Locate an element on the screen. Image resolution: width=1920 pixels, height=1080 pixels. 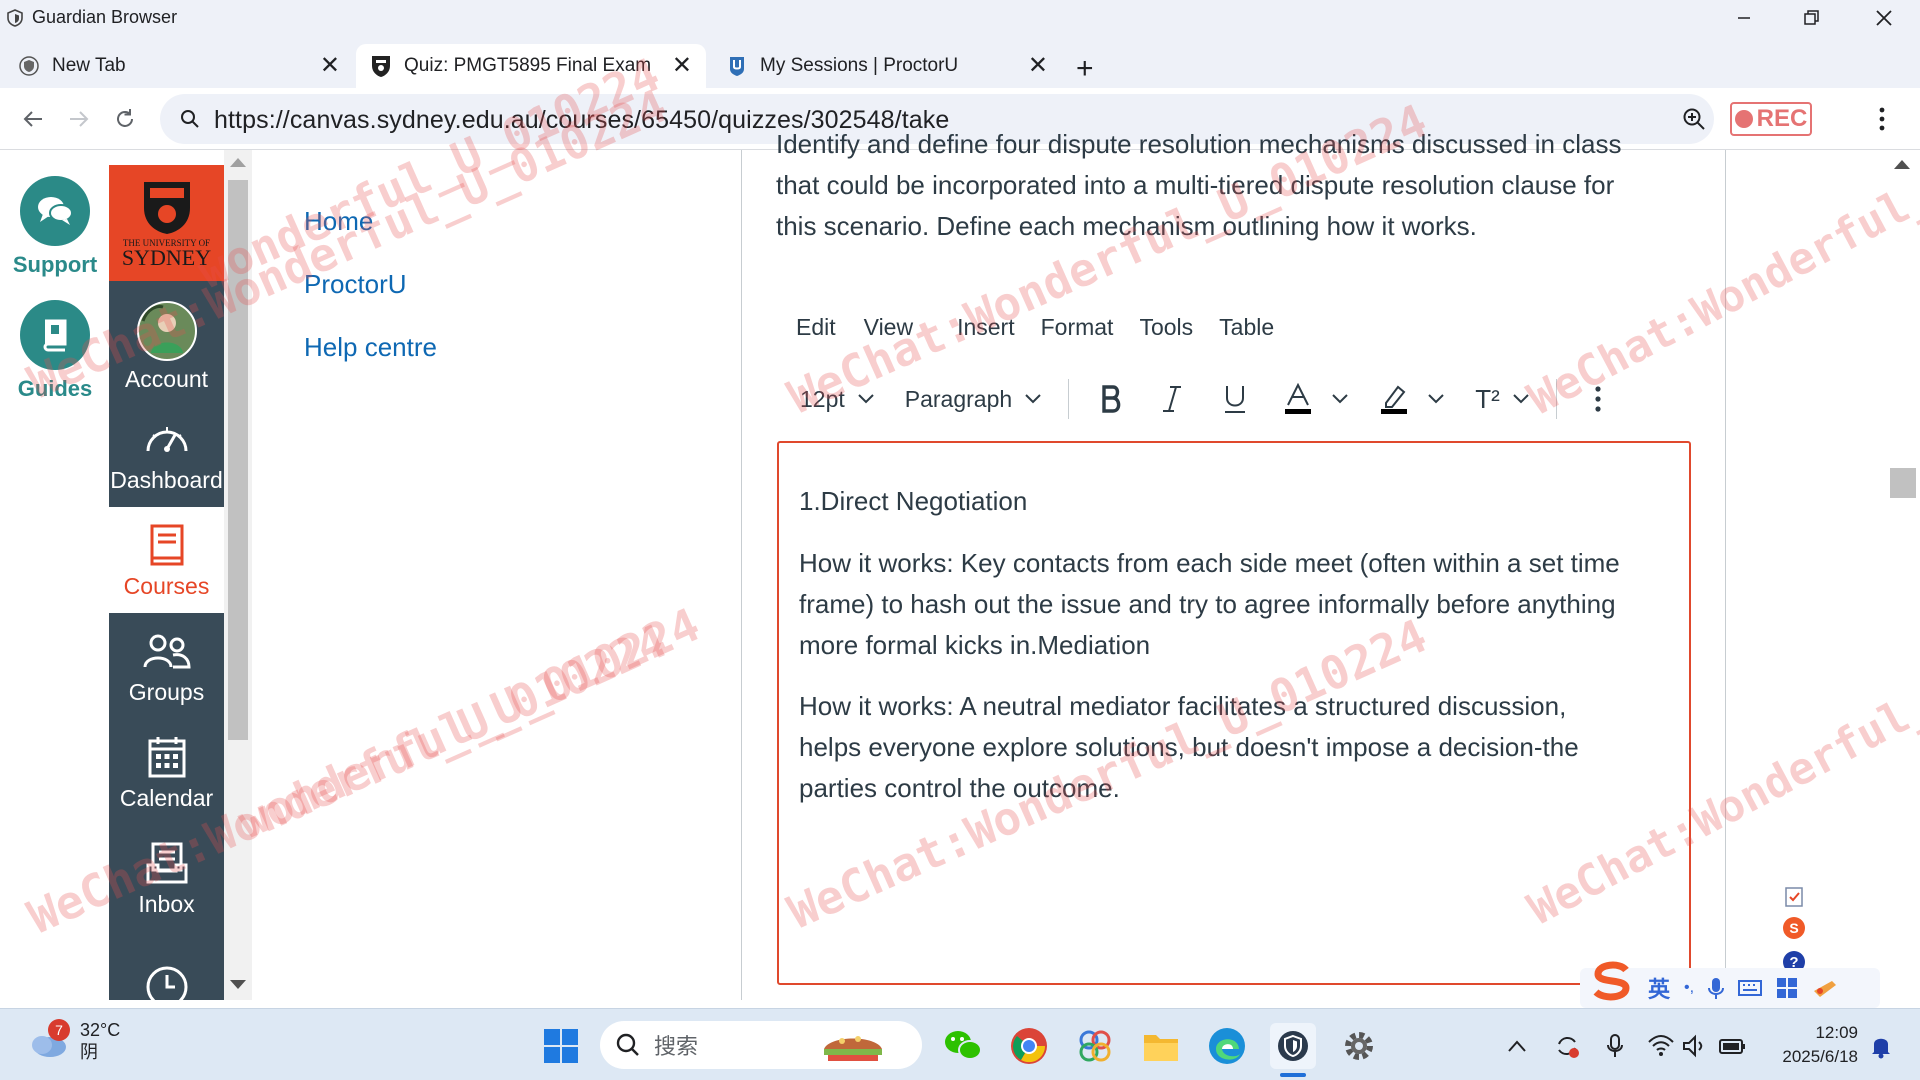
underline-button is located at coordinates (1235, 399).